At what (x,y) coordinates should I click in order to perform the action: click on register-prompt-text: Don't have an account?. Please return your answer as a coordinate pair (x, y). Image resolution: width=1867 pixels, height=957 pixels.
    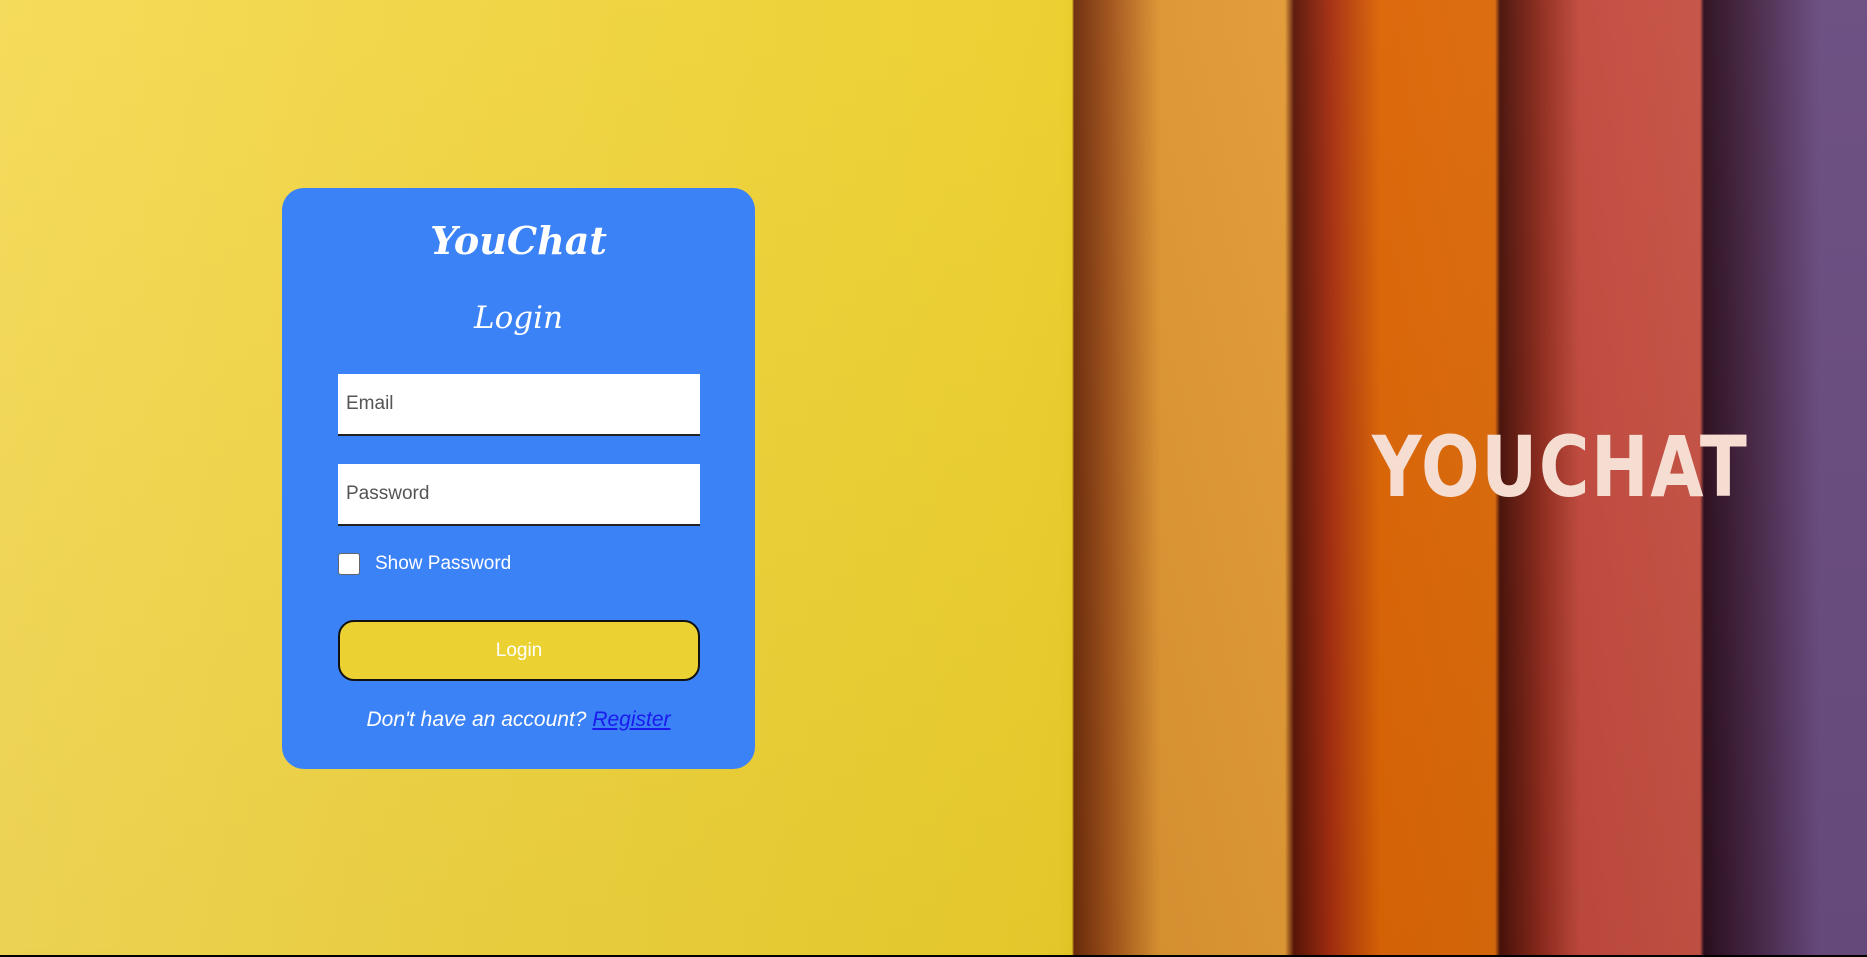
    Looking at the image, I should click on (476, 719).